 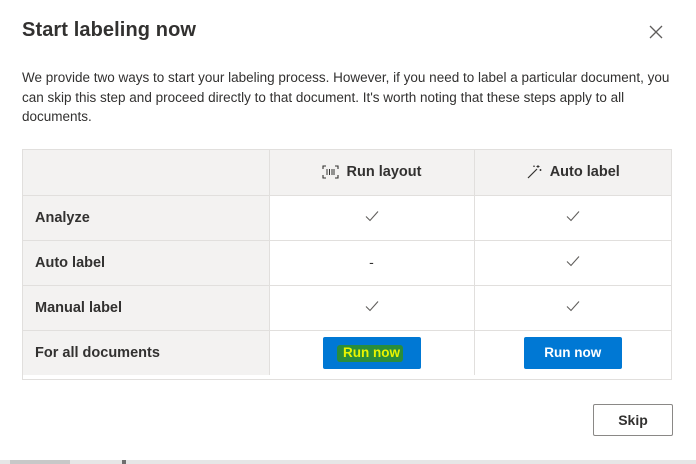 I want to click on table-row-for-all-documents: For all documents Run now Run now, so click(x=347, y=352).